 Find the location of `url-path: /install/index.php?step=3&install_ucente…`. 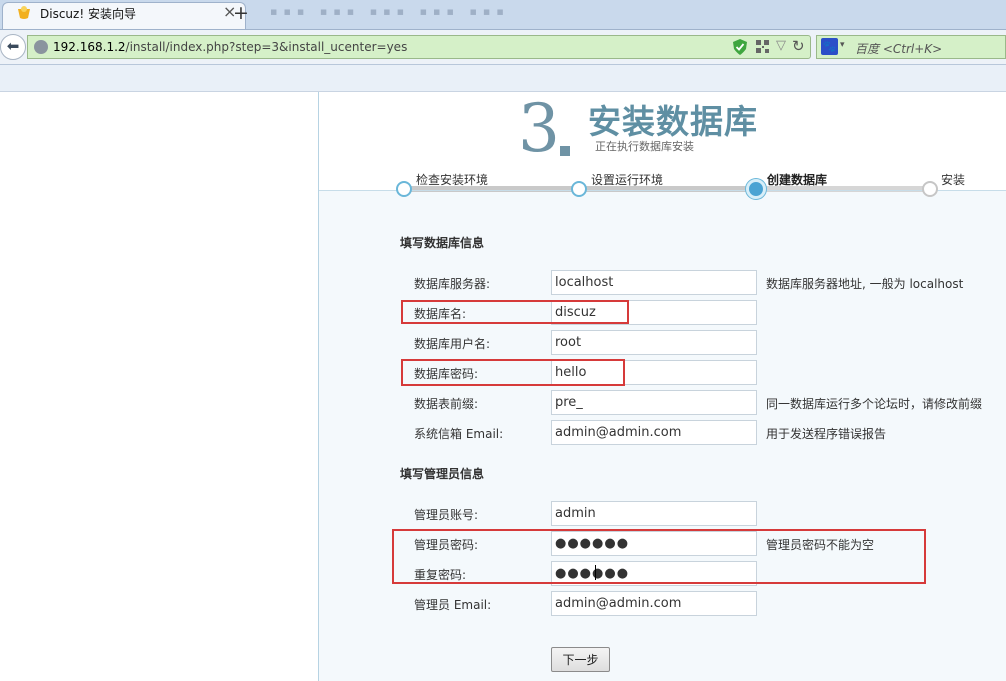

url-path: /install/index.php?step=3&install_ucente… is located at coordinates (266, 47).